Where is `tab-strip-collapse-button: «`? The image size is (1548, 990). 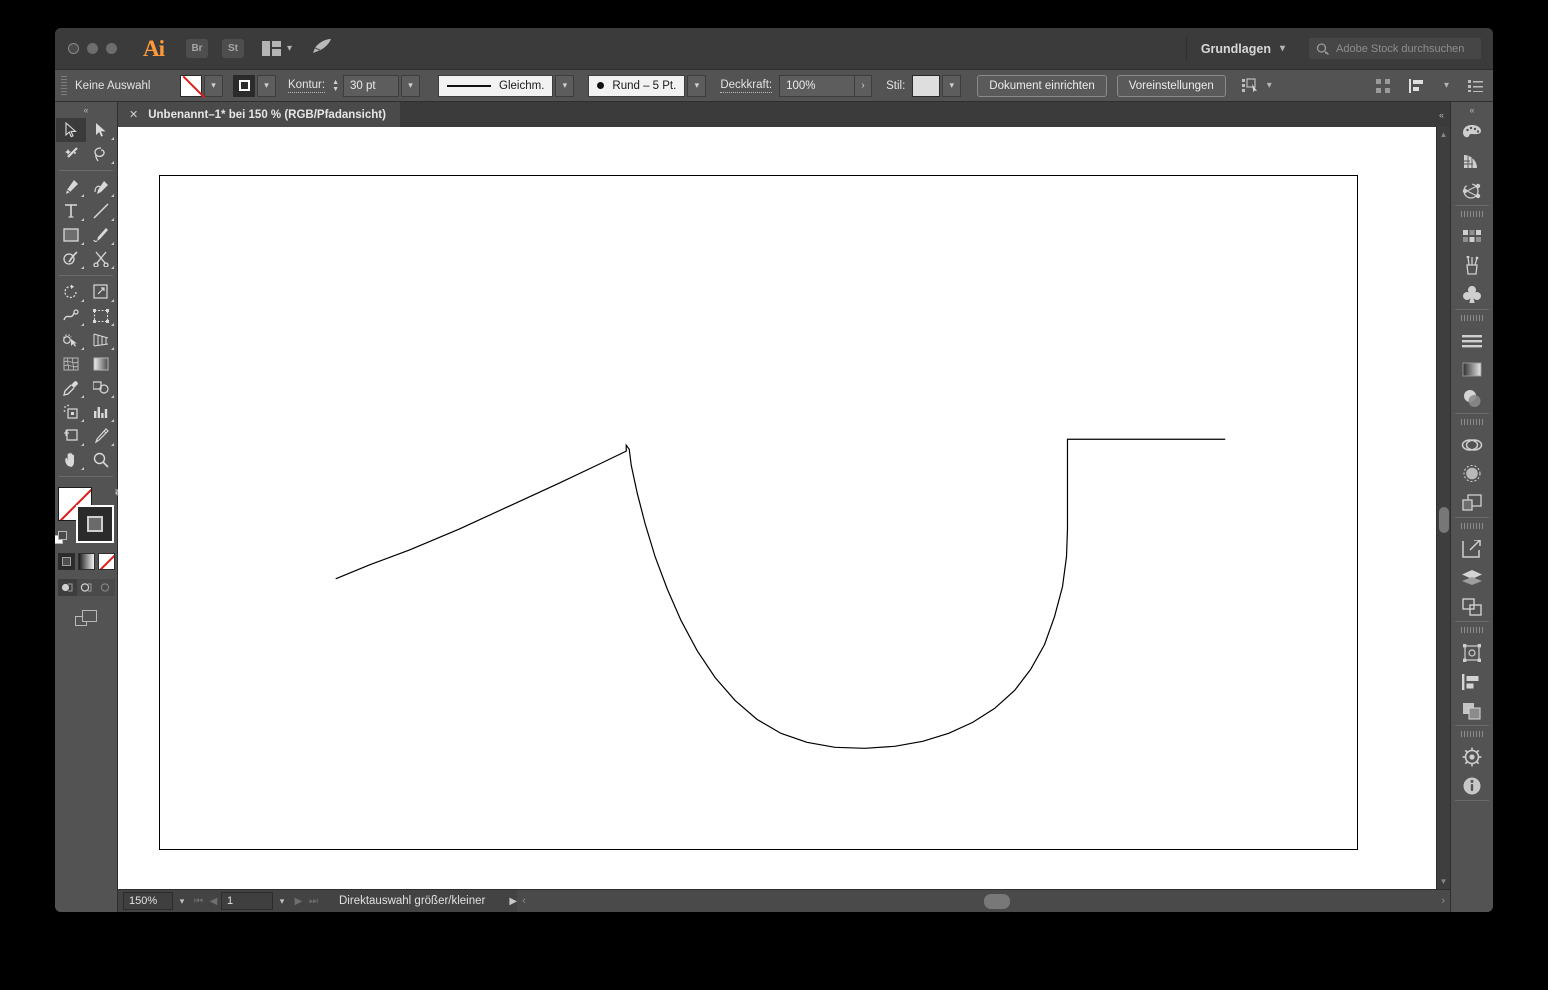
tab-strip-collapse-button: « is located at coordinates (1441, 114).